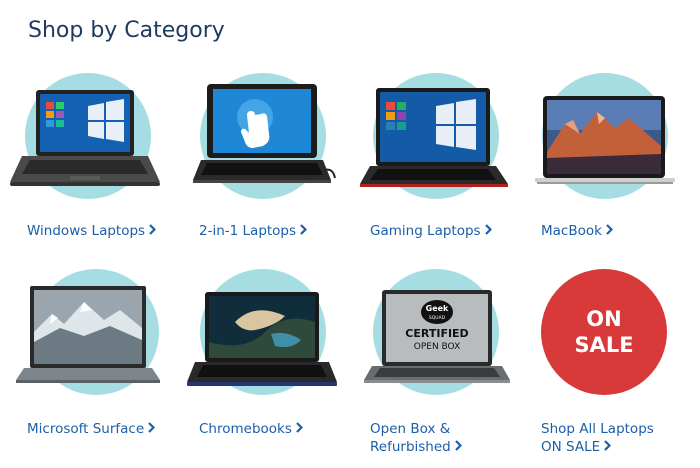  What do you see at coordinates (253, 231) in the screenshot?
I see `category-label: 2-in-1 Laptops` at bounding box center [253, 231].